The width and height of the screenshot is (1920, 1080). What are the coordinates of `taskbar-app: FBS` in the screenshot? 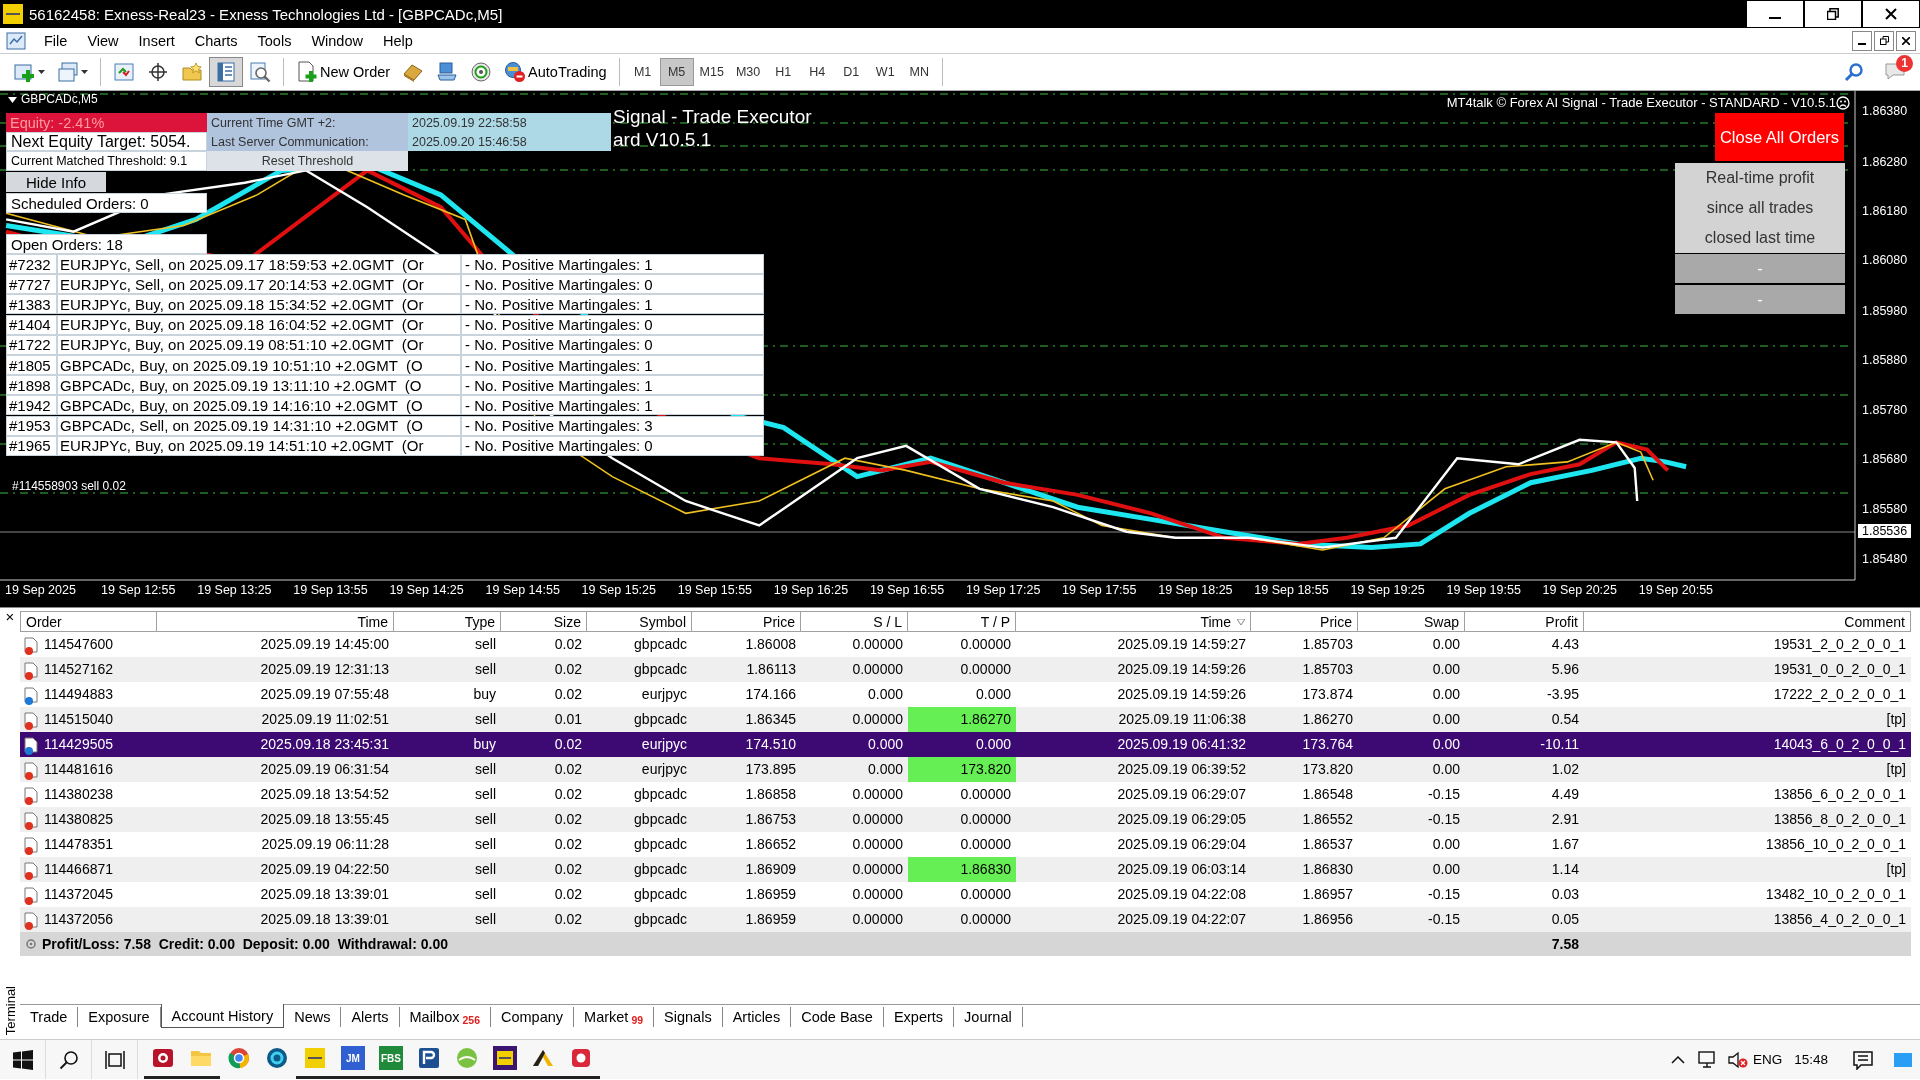 It's located at (391, 1059).